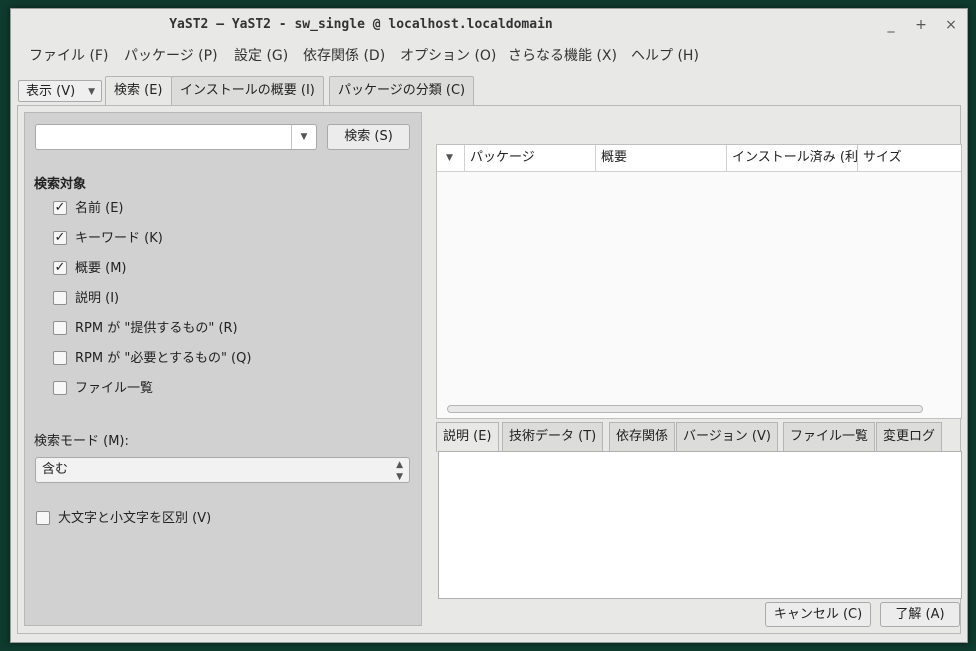  Describe the element at coordinates (138, 91) in the screenshot. I see `tab-search: 検索 (E)` at that location.